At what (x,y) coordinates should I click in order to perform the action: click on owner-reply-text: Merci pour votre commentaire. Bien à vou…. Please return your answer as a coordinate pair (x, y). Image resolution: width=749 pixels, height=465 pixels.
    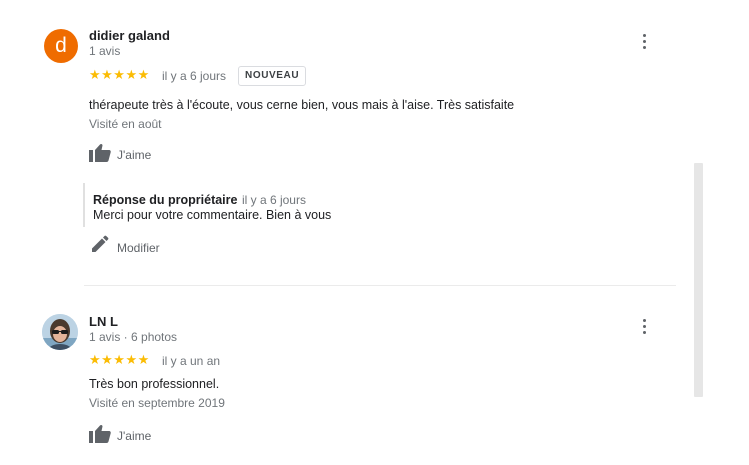
    Looking at the image, I should click on (212, 215).